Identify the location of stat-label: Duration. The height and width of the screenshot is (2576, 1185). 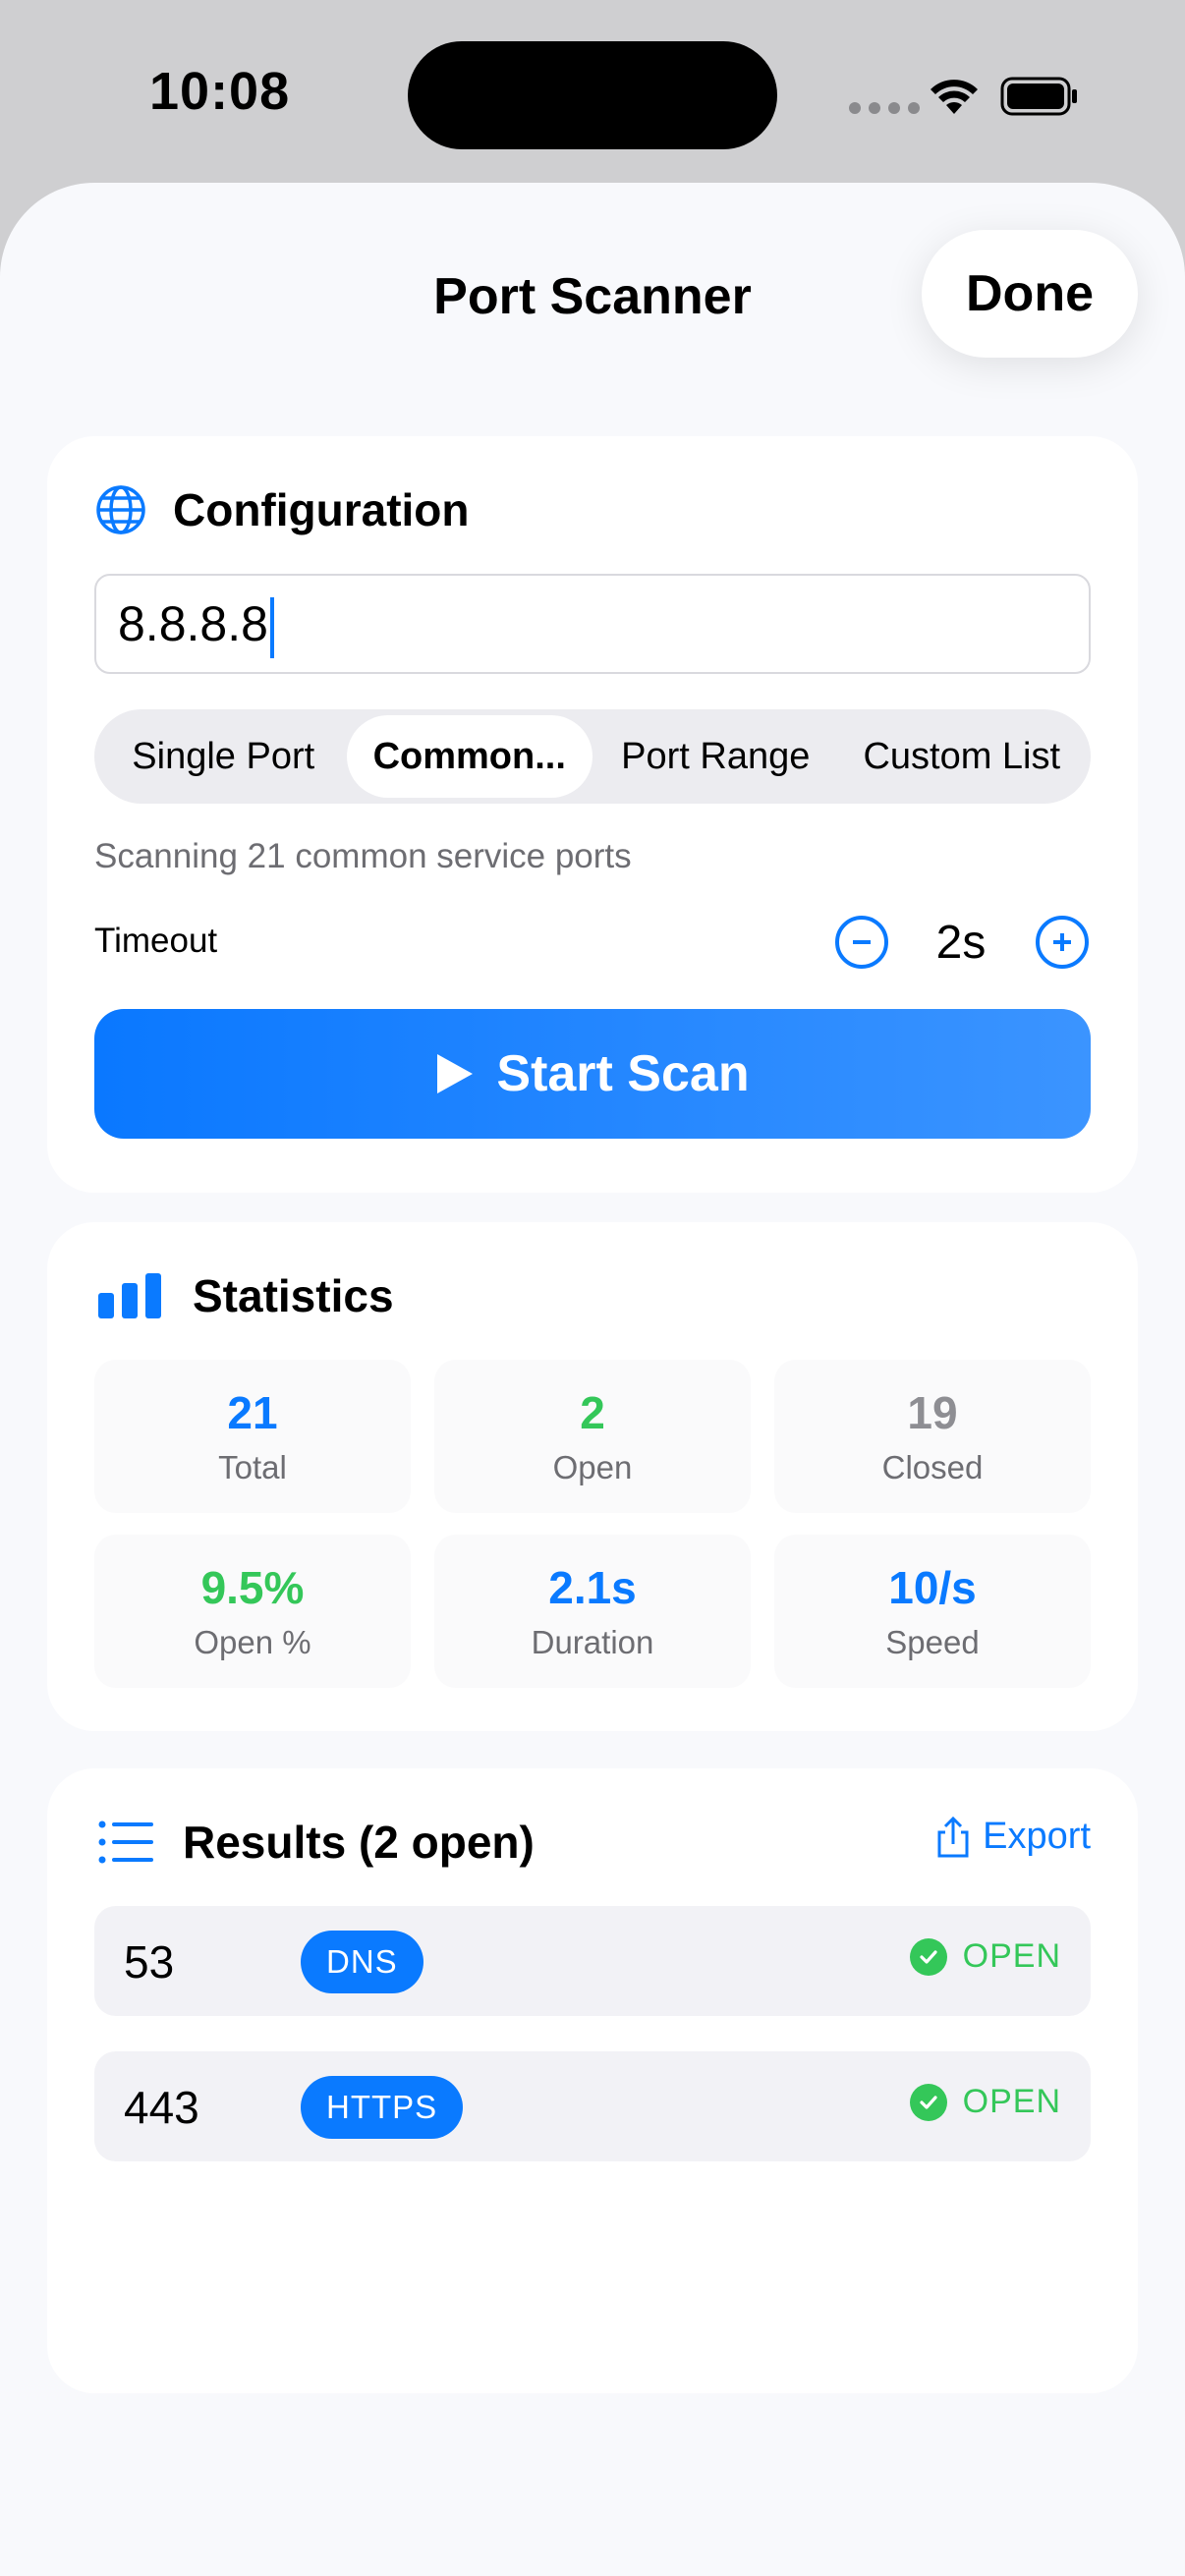
(592, 1642).